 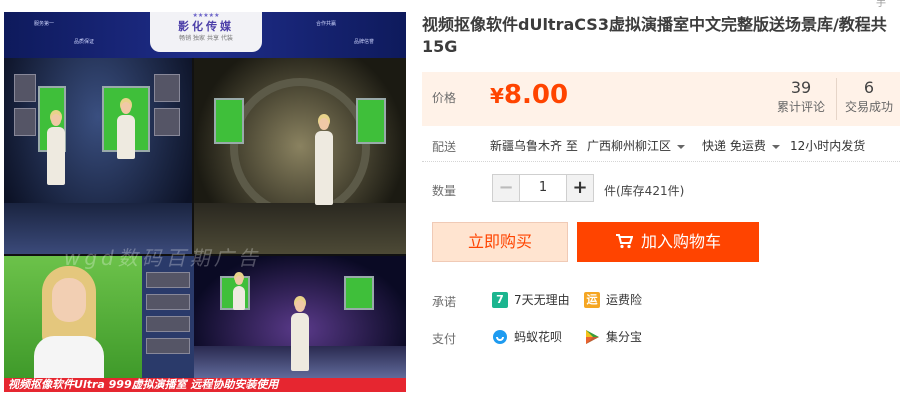 I want to click on delivery-row: 配送 新疆乌鲁木齐 至 广西柳州柳江区 快递 免运费 12小时内发货, so click(x=661, y=146).